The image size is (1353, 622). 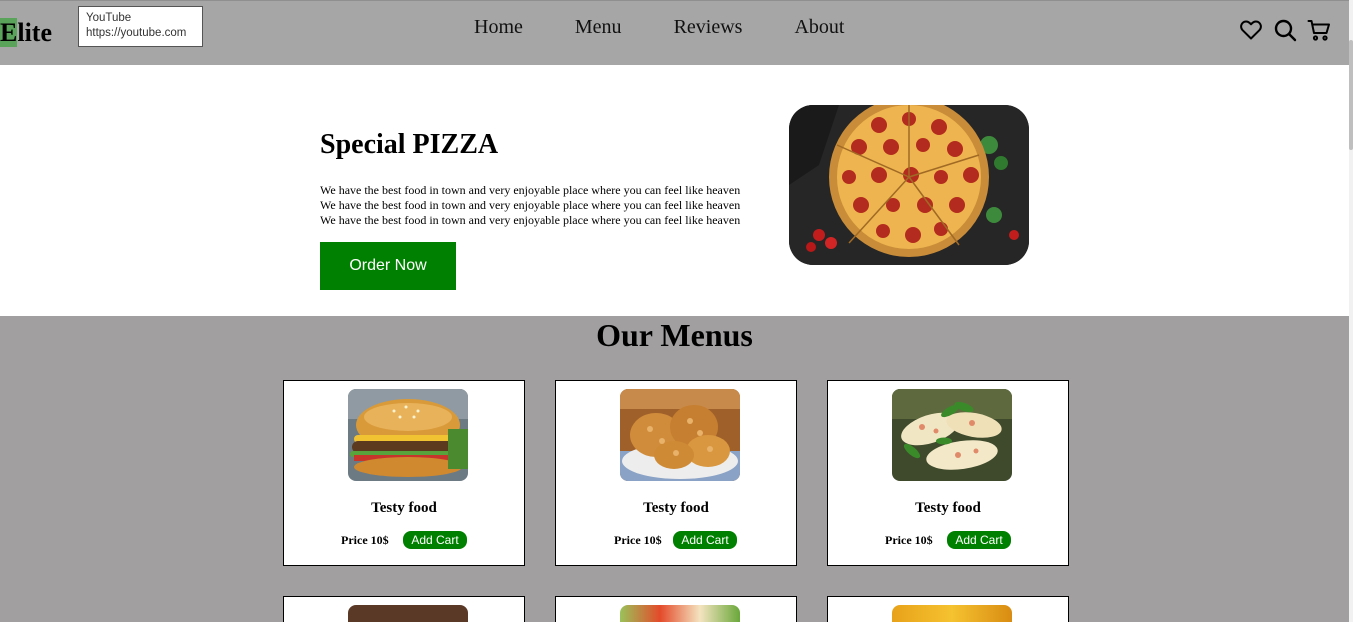 I want to click on logo-rest: lite, so click(x=34, y=32).